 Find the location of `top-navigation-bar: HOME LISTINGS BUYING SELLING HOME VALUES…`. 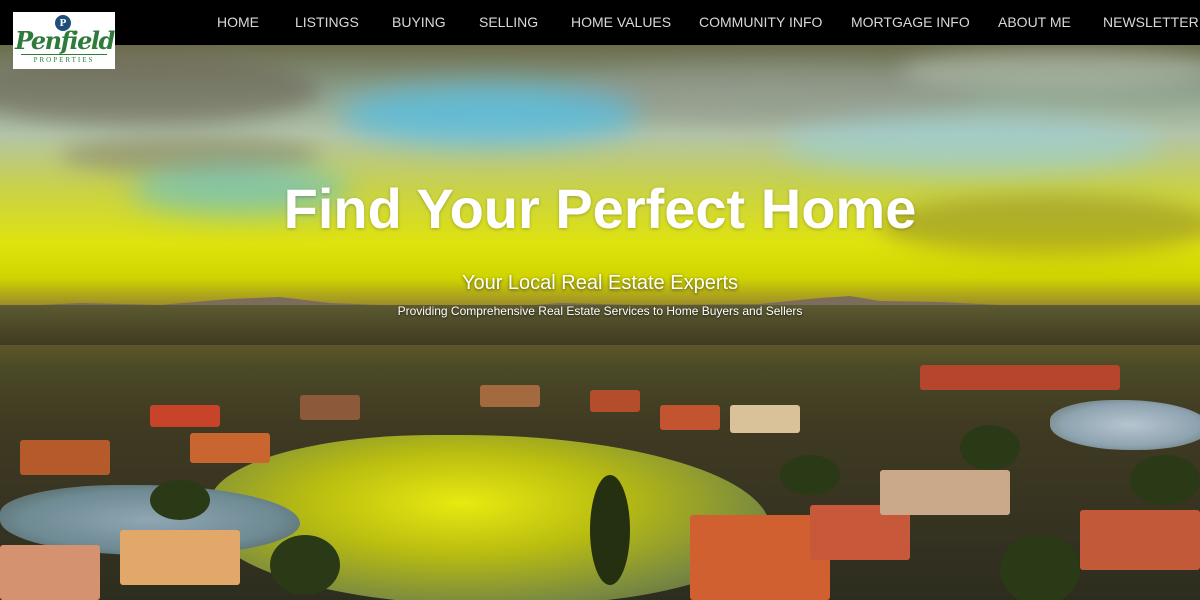

top-navigation-bar: HOME LISTINGS BUYING SELLING HOME VALUES… is located at coordinates (600, 22).